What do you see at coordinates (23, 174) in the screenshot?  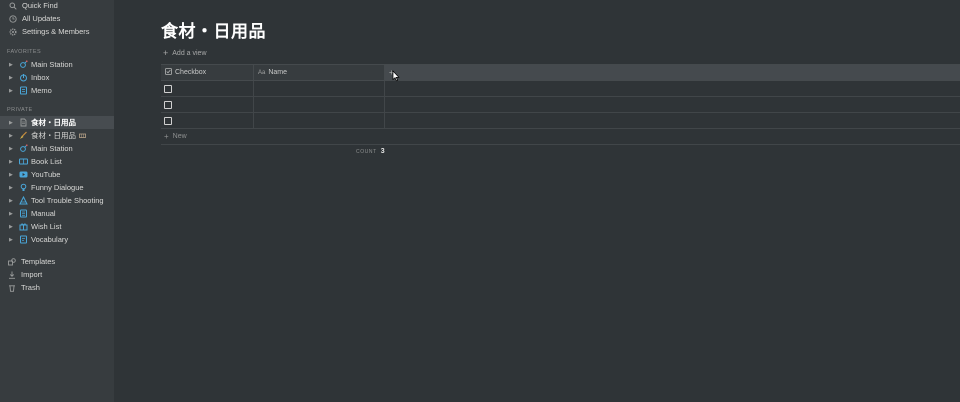 I see `youtube-icon` at bounding box center [23, 174].